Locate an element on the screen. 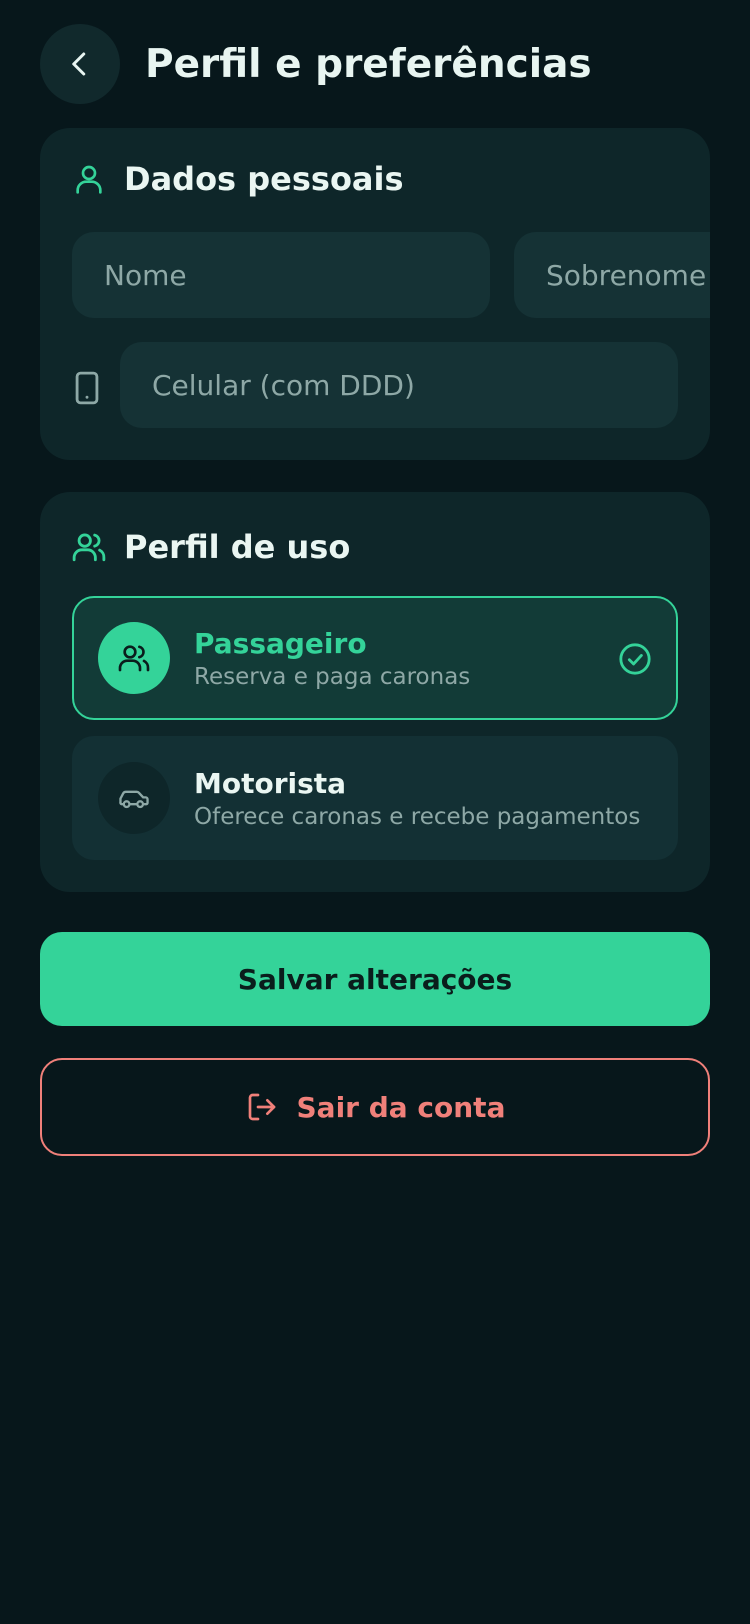  back-button is located at coordinates (80, 64).